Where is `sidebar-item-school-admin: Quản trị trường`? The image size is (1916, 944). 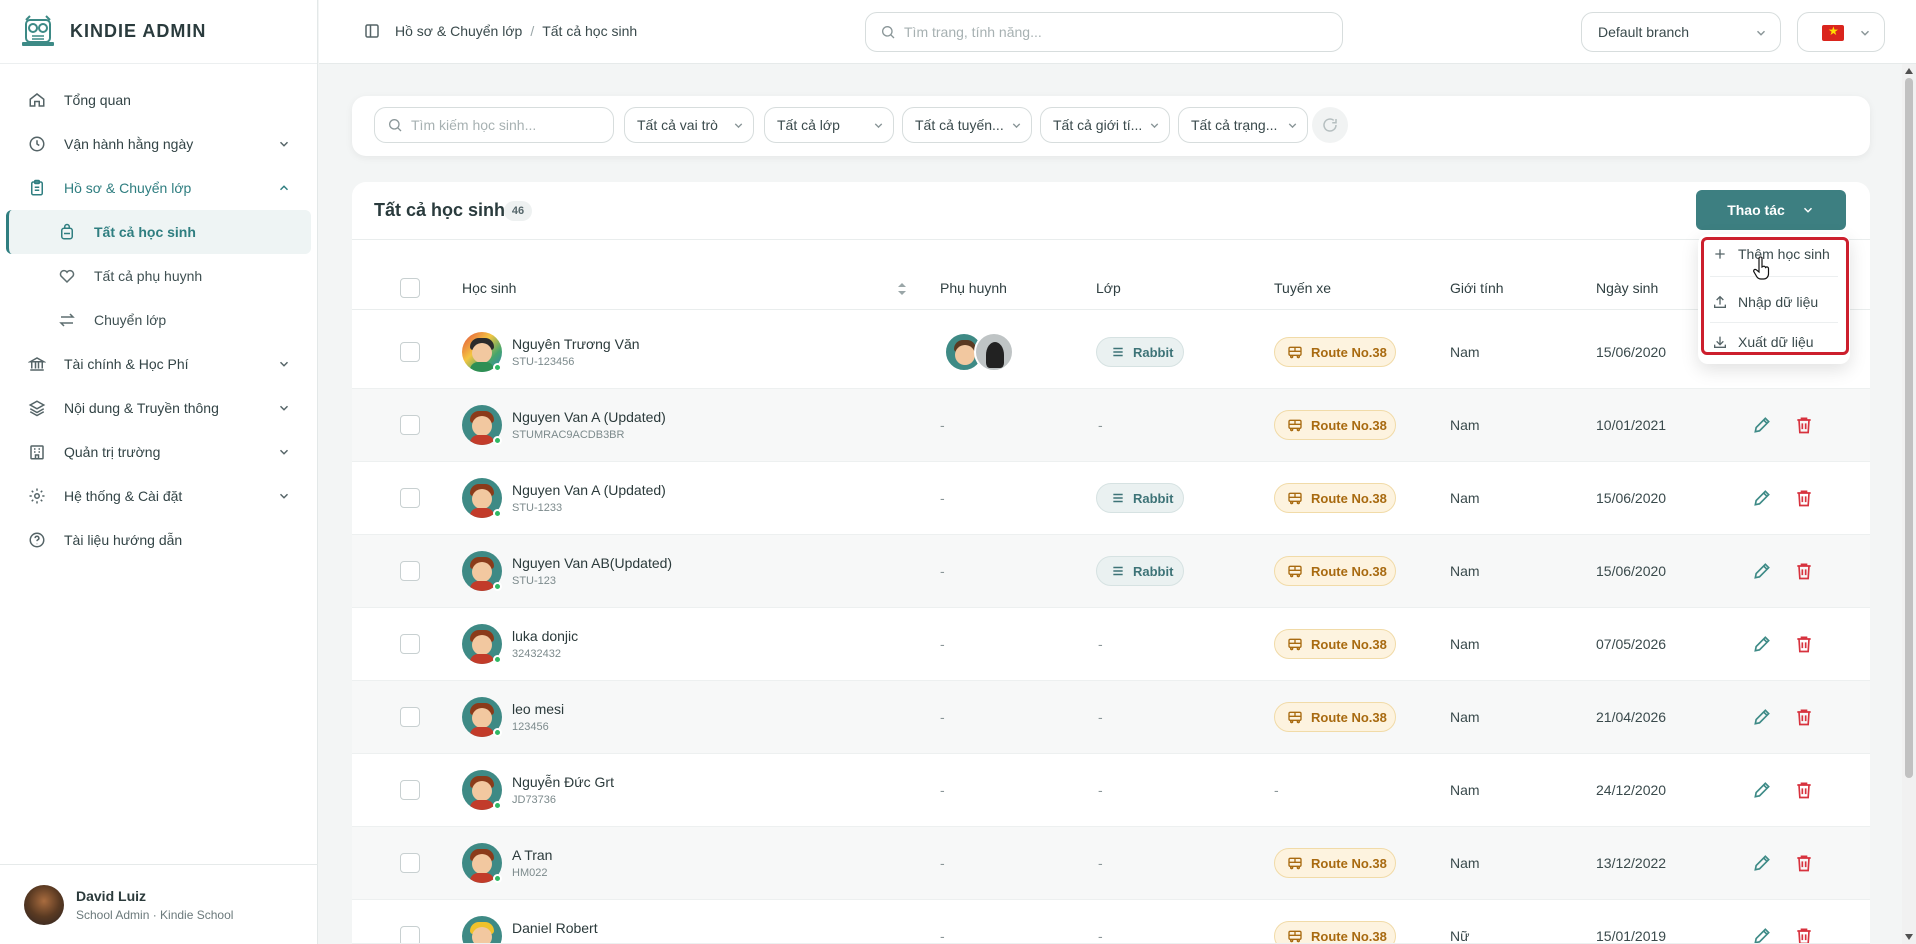 sidebar-item-school-admin: Quản trị trường is located at coordinates (158, 452).